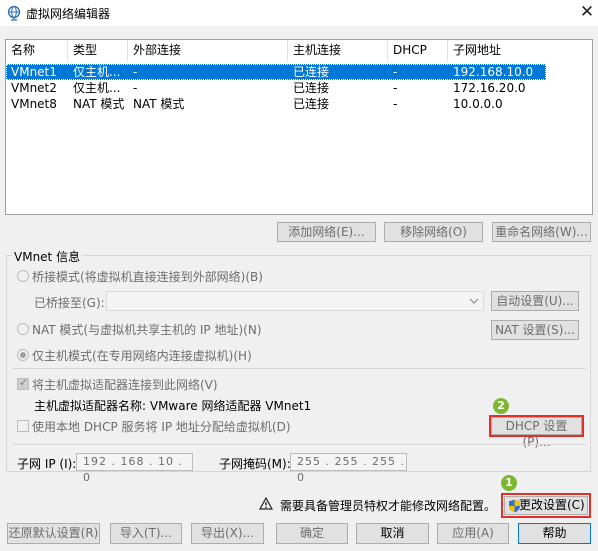  Describe the element at coordinates (554, 533) in the screenshot. I see `help-button: 帮助` at that location.